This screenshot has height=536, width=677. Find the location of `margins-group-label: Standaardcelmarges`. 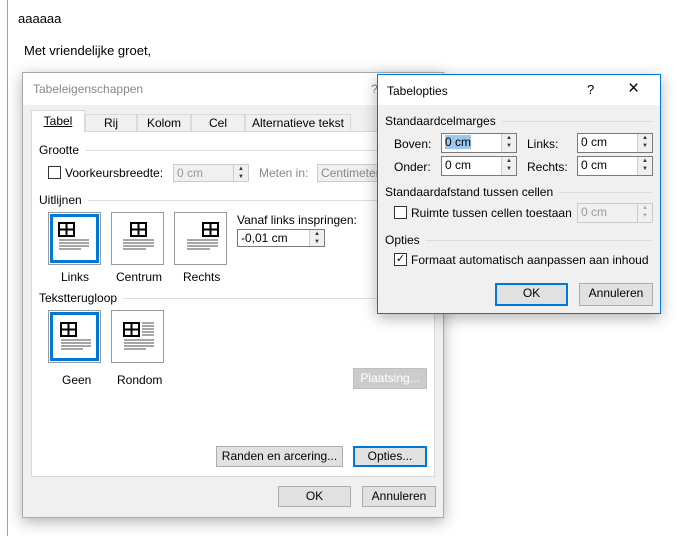

margins-group-label: Standaardcelmarges is located at coordinates (519, 121).